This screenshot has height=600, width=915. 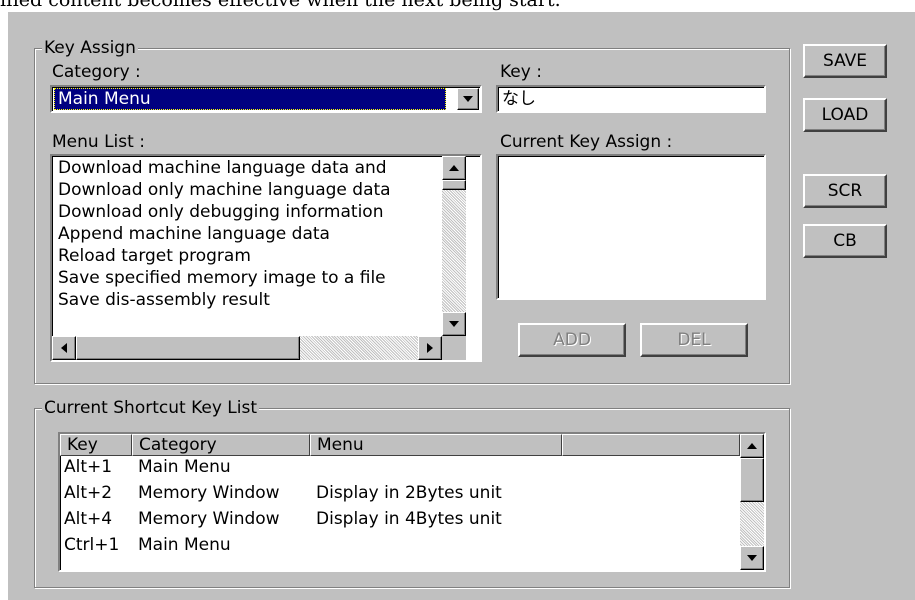 I want to click on category-label: Category :, so click(x=96, y=72).